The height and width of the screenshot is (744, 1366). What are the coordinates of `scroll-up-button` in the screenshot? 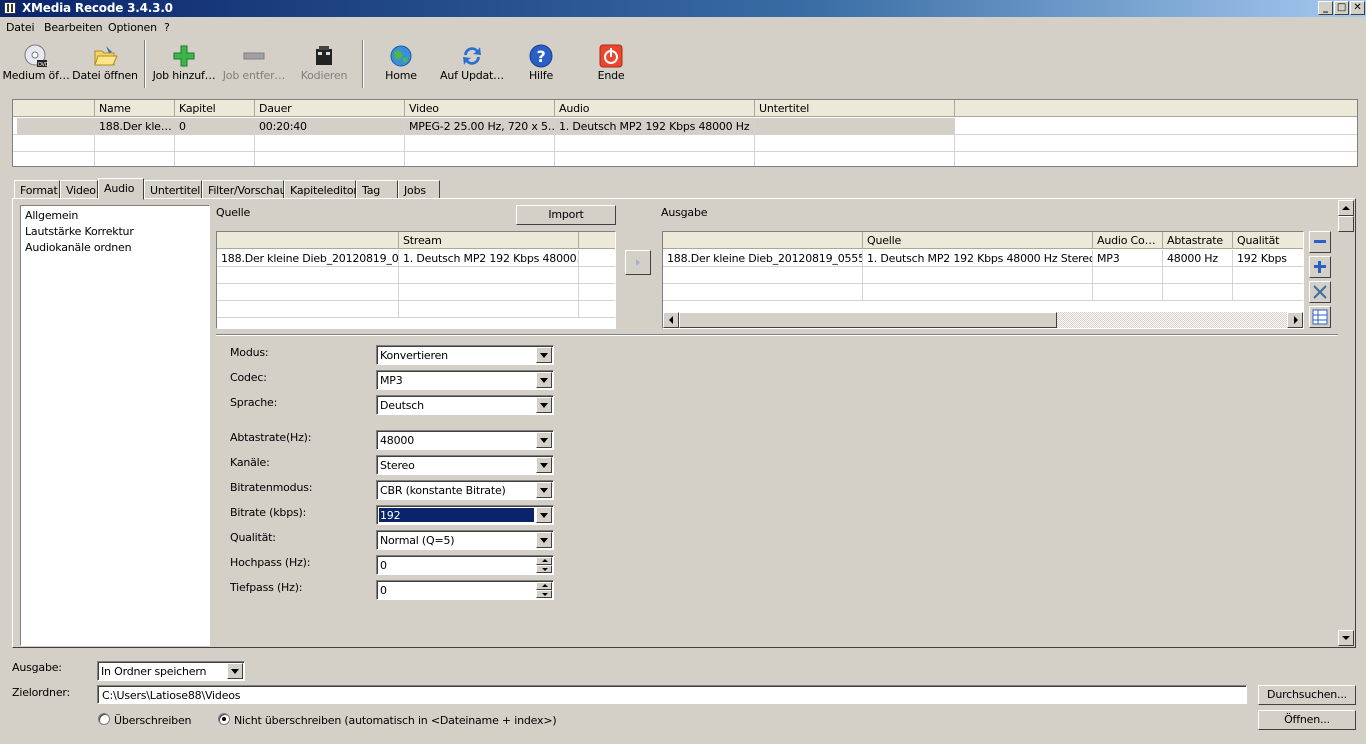 It's located at (1346, 208).